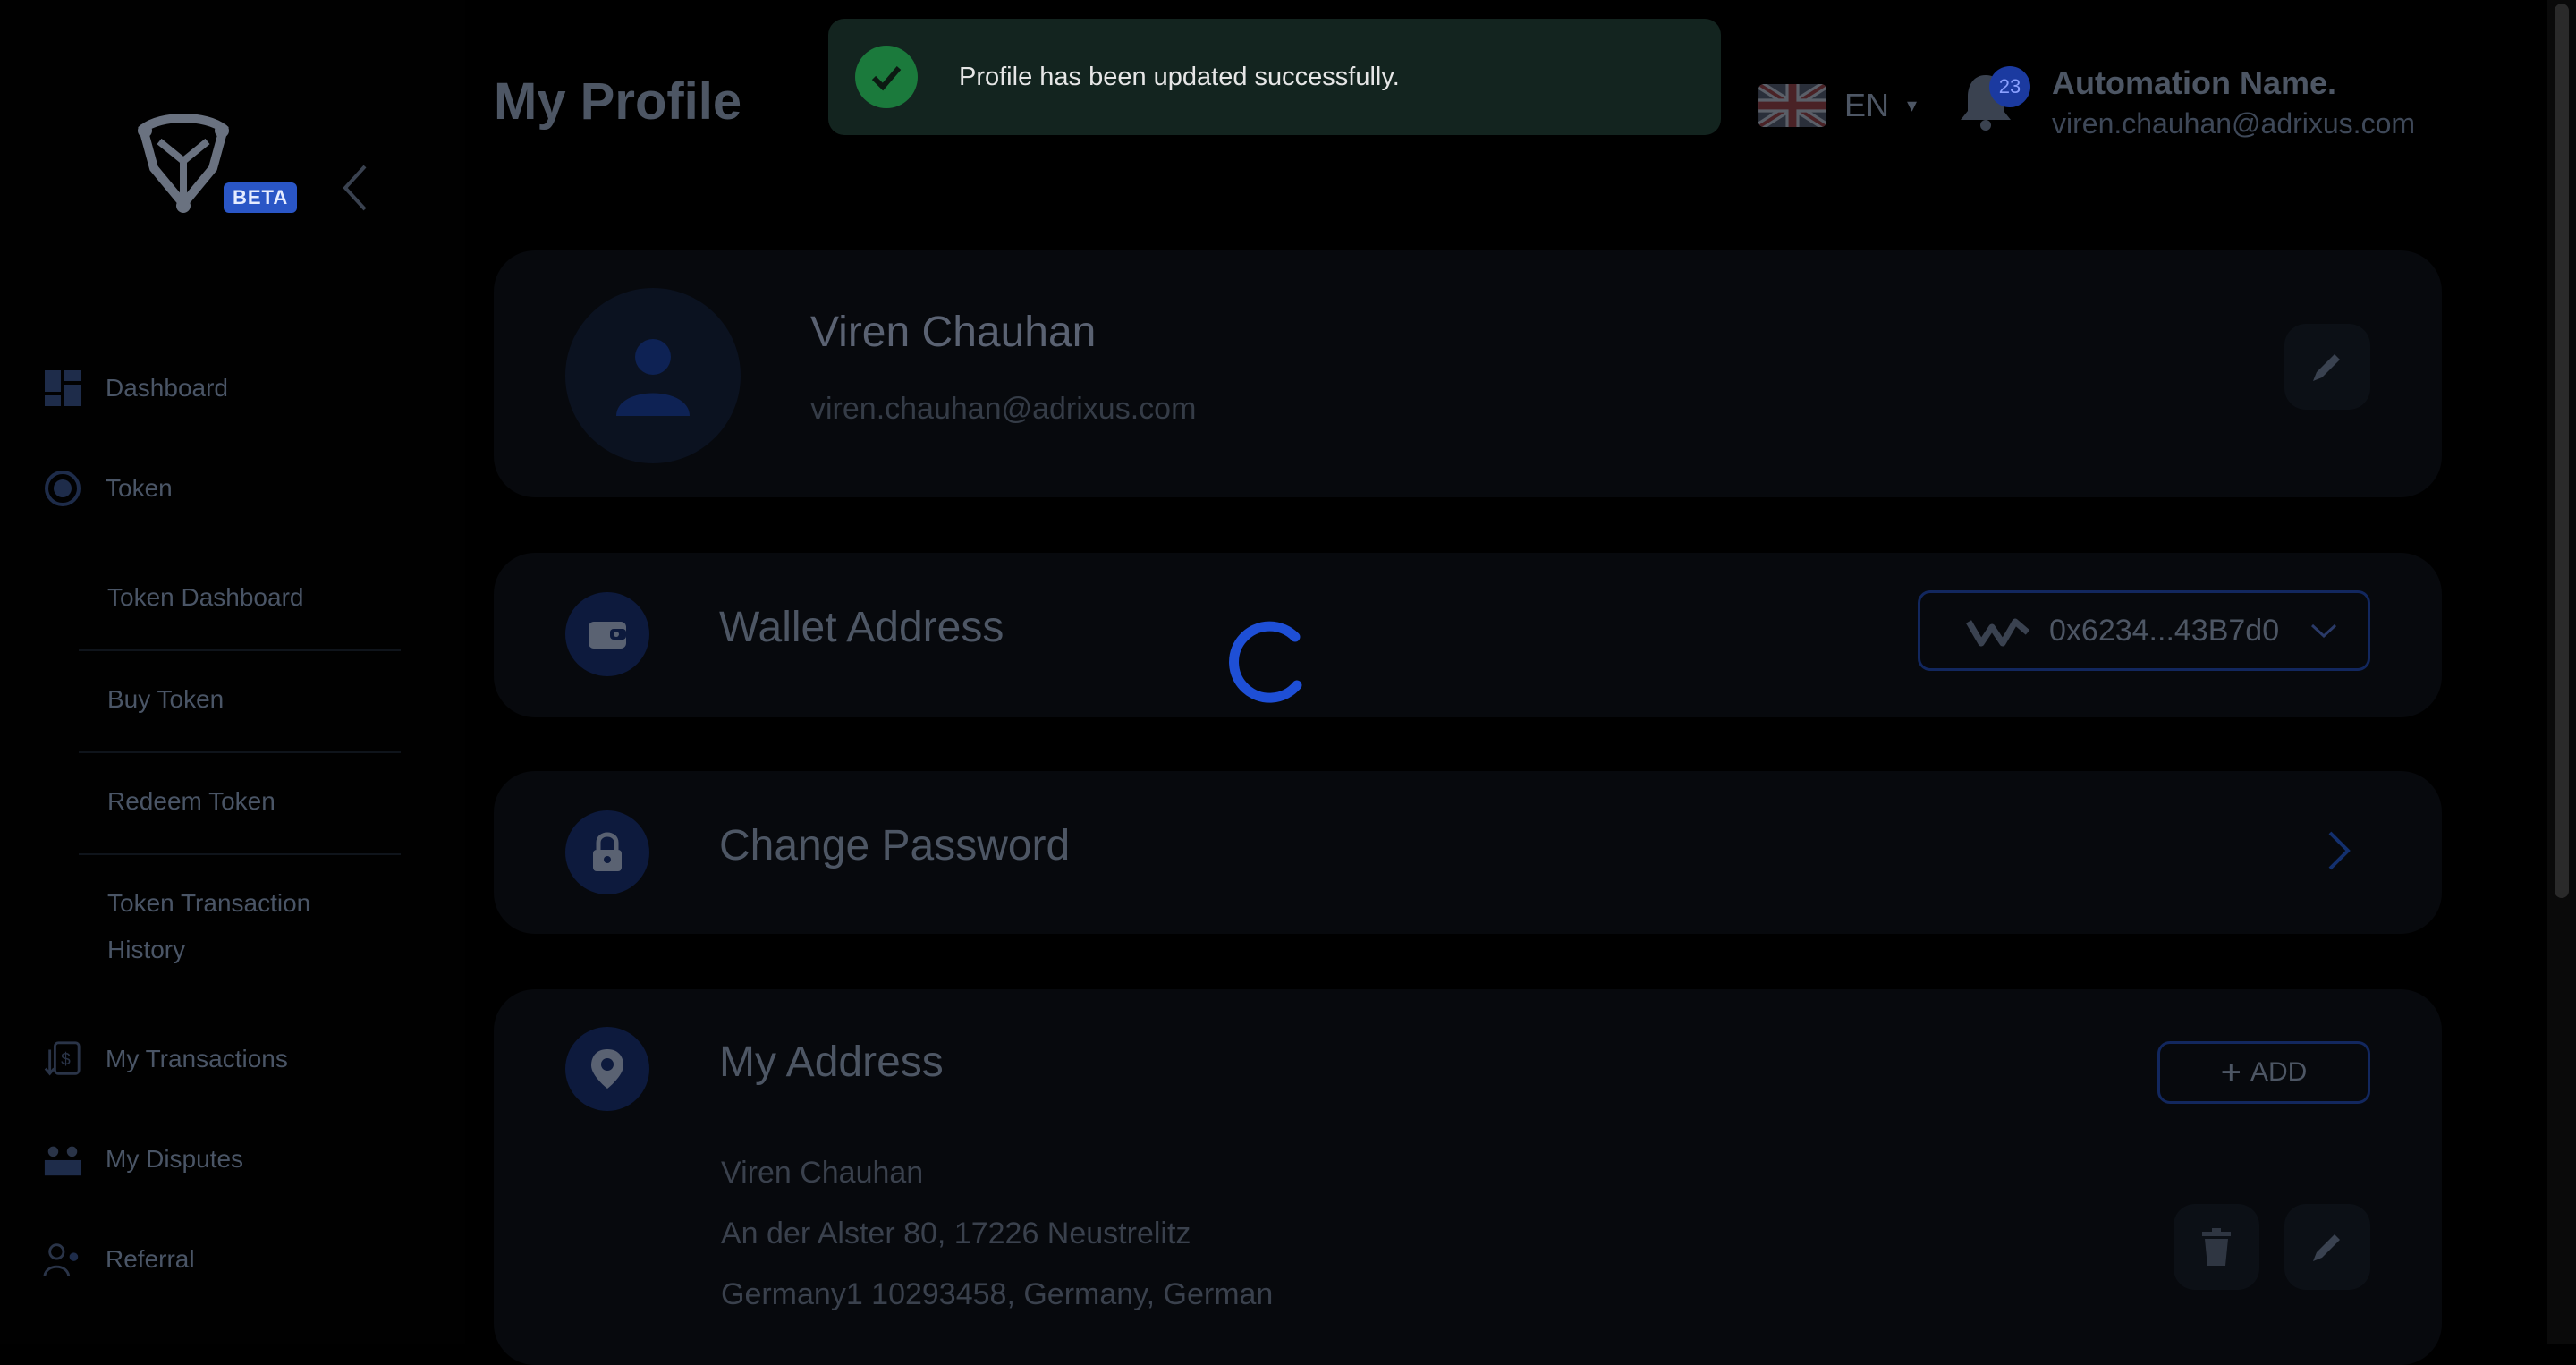 This screenshot has height=1365, width=2576. What do you see at coordinates (1997, 632) in the screenshot?
I see `walletconnect-icon` at bounding box center [1997, 632].